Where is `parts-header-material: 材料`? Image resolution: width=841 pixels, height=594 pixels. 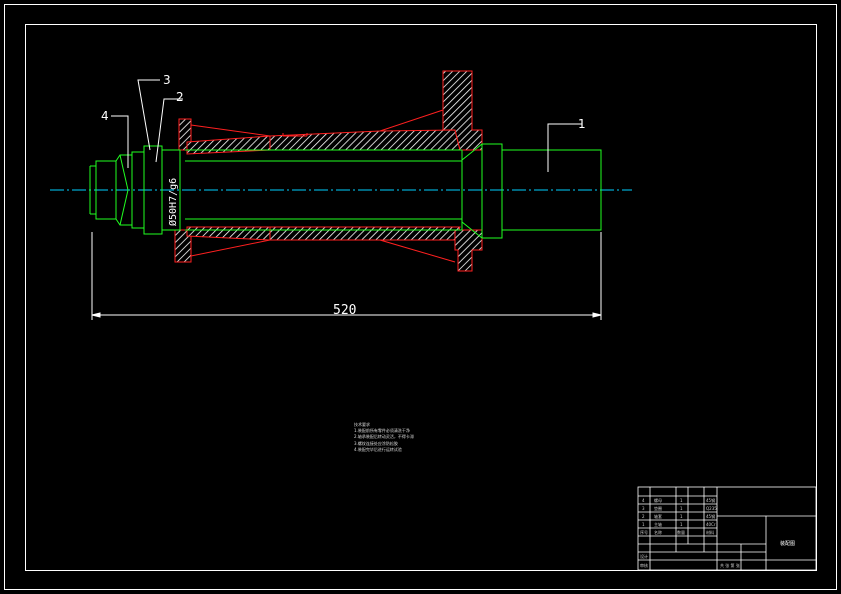 parts-header-material: 材料 is located at coordinates (710, 532).